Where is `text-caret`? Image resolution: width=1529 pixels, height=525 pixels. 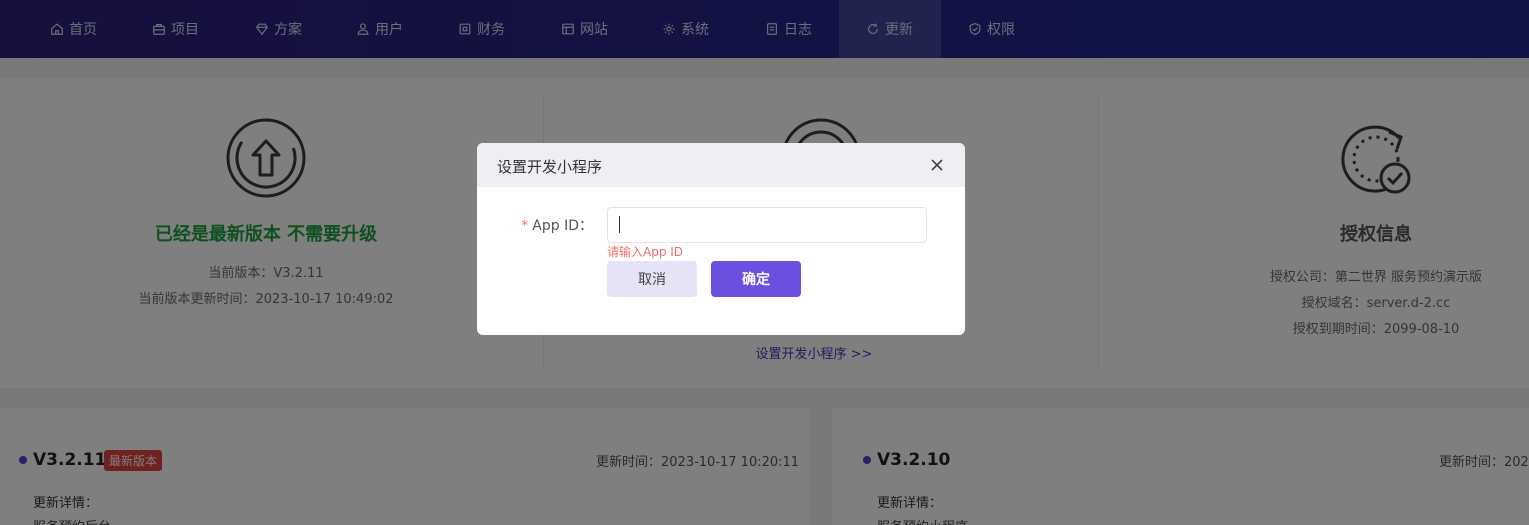
text-caret is located at coordinates (619, 224).